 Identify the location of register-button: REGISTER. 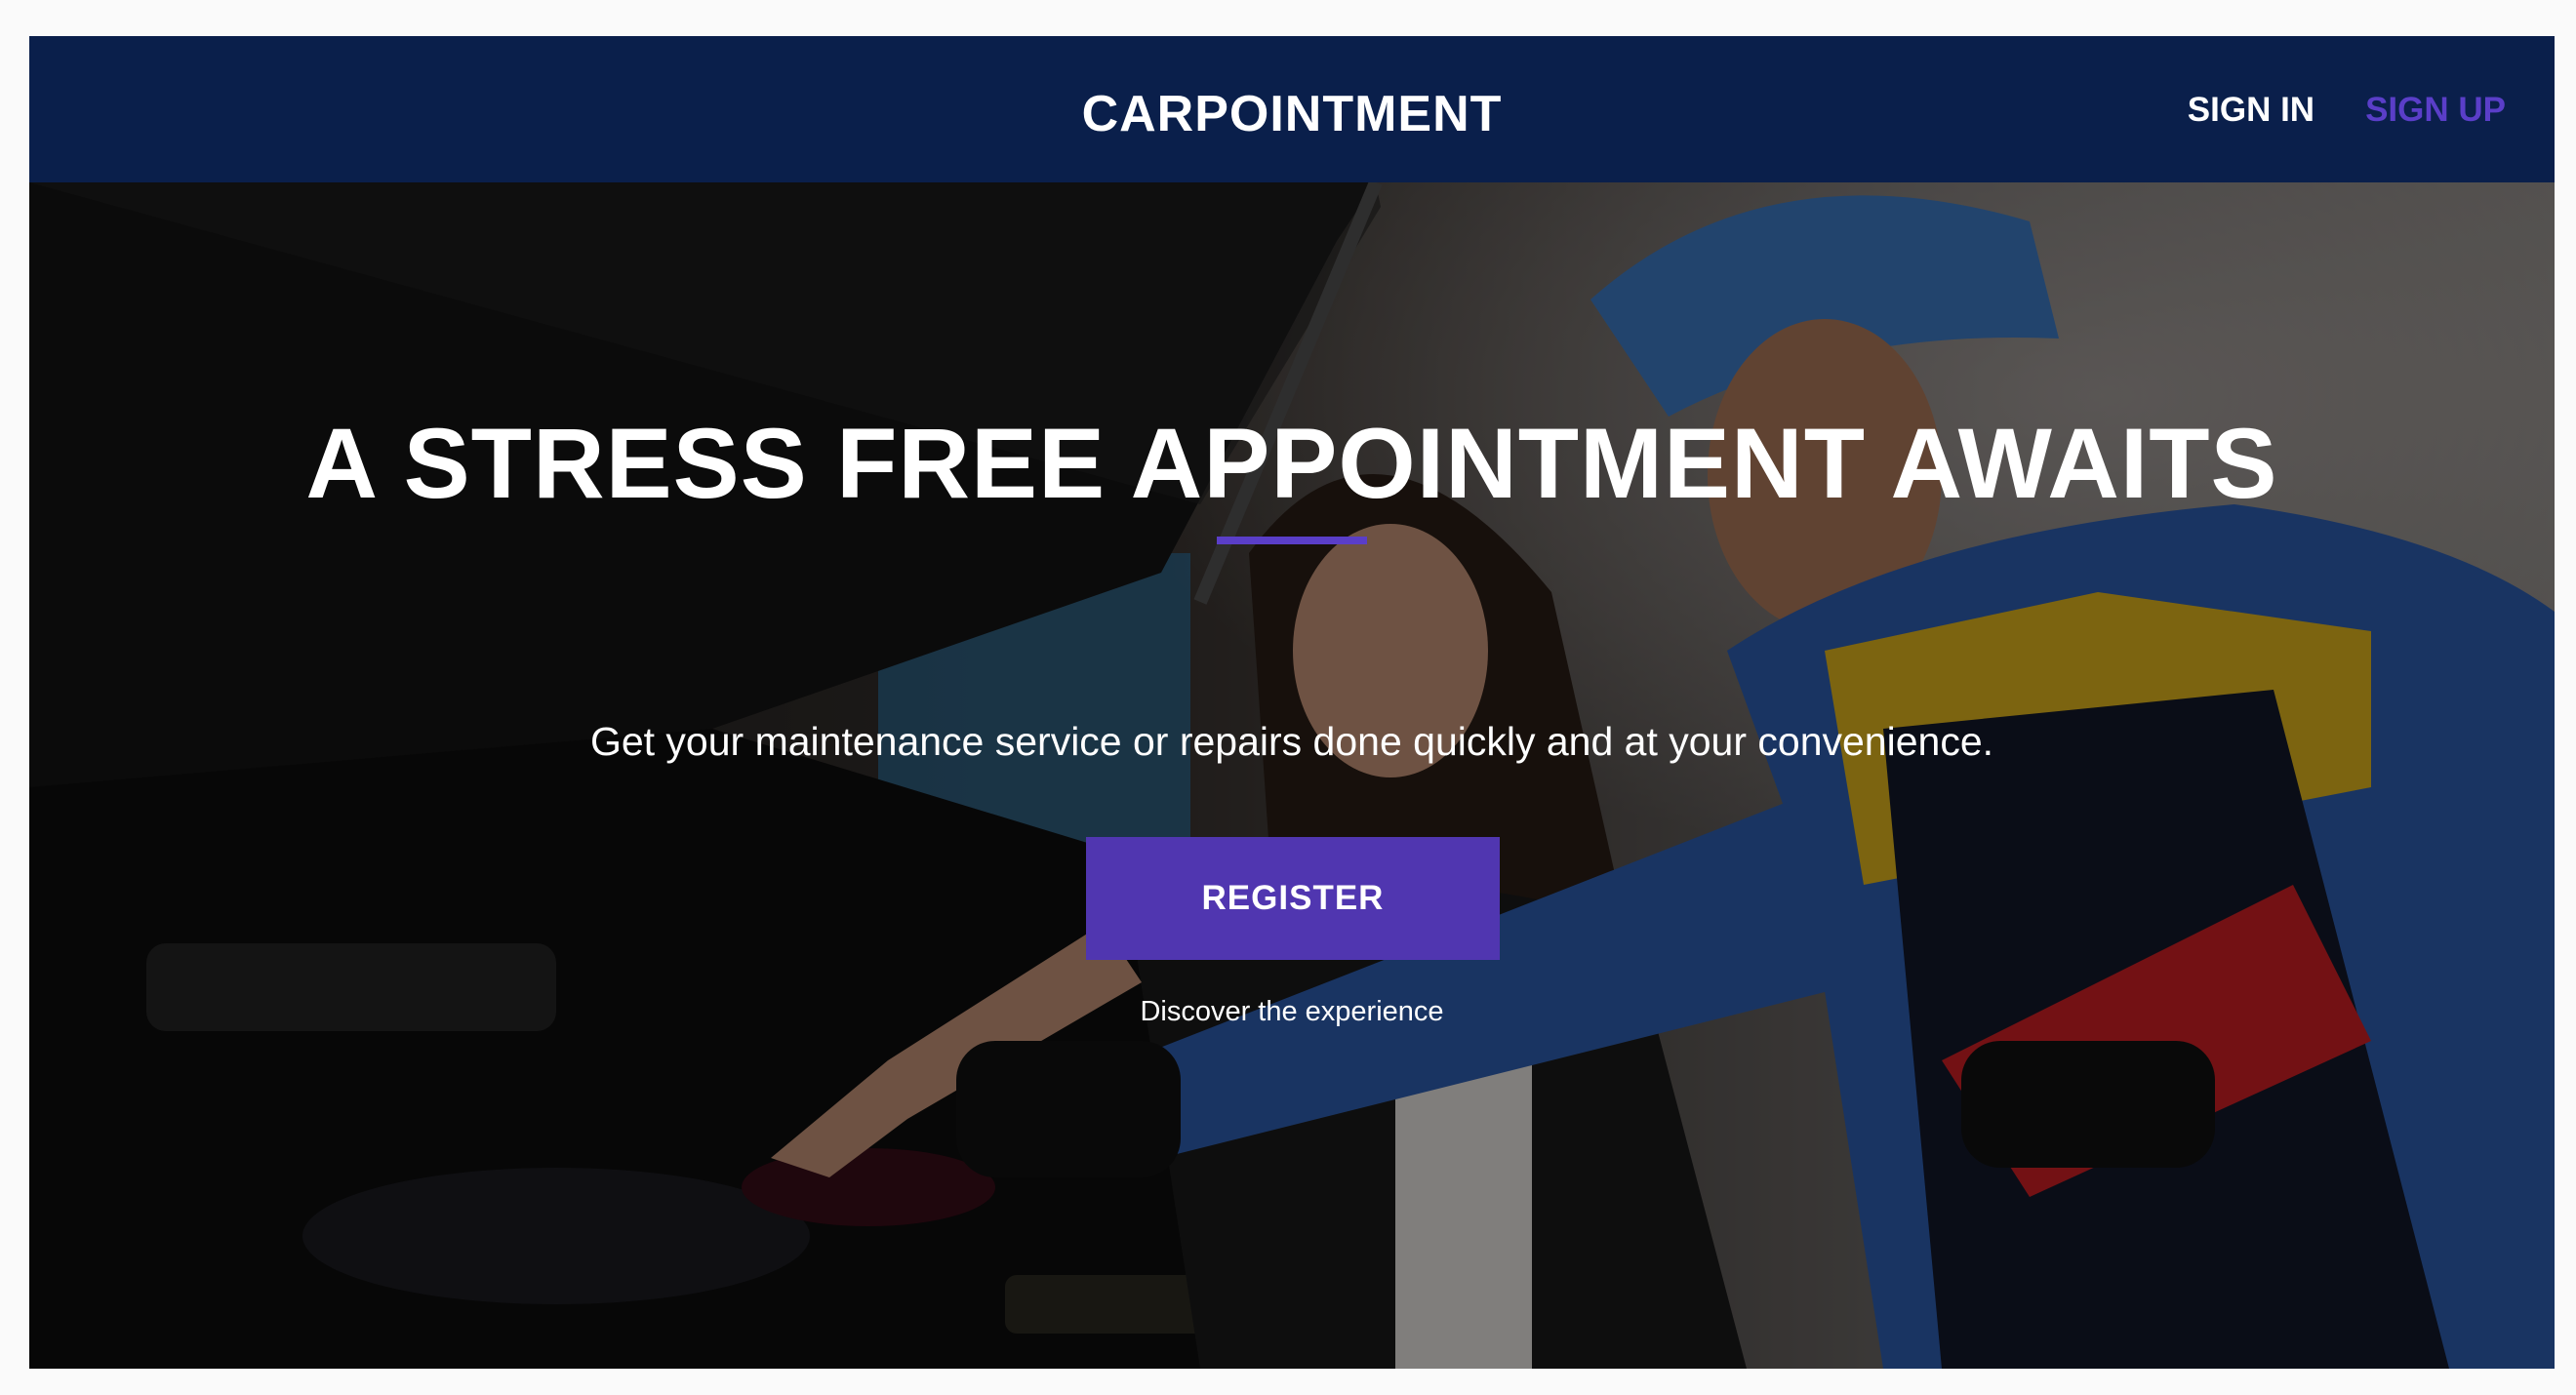
(1293, 898).